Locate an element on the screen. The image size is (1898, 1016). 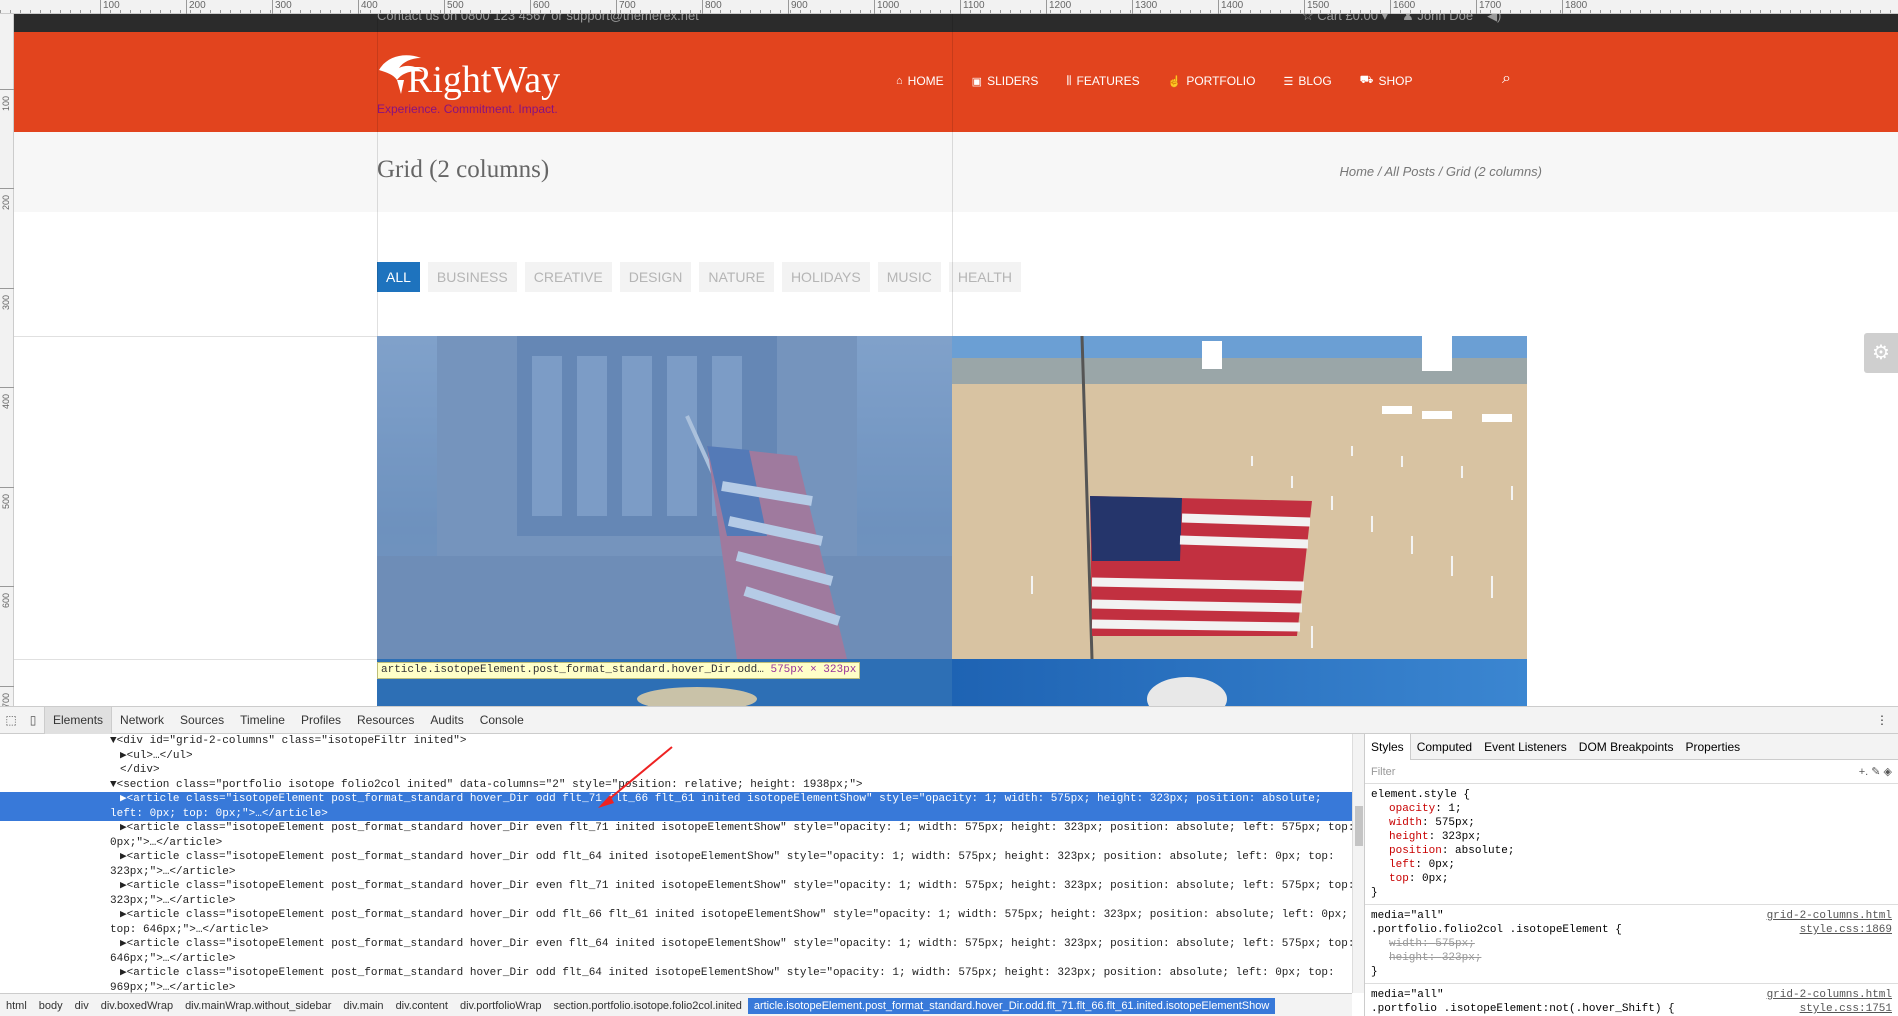
elements-scrollbar is located at coordinates (1358, 863).